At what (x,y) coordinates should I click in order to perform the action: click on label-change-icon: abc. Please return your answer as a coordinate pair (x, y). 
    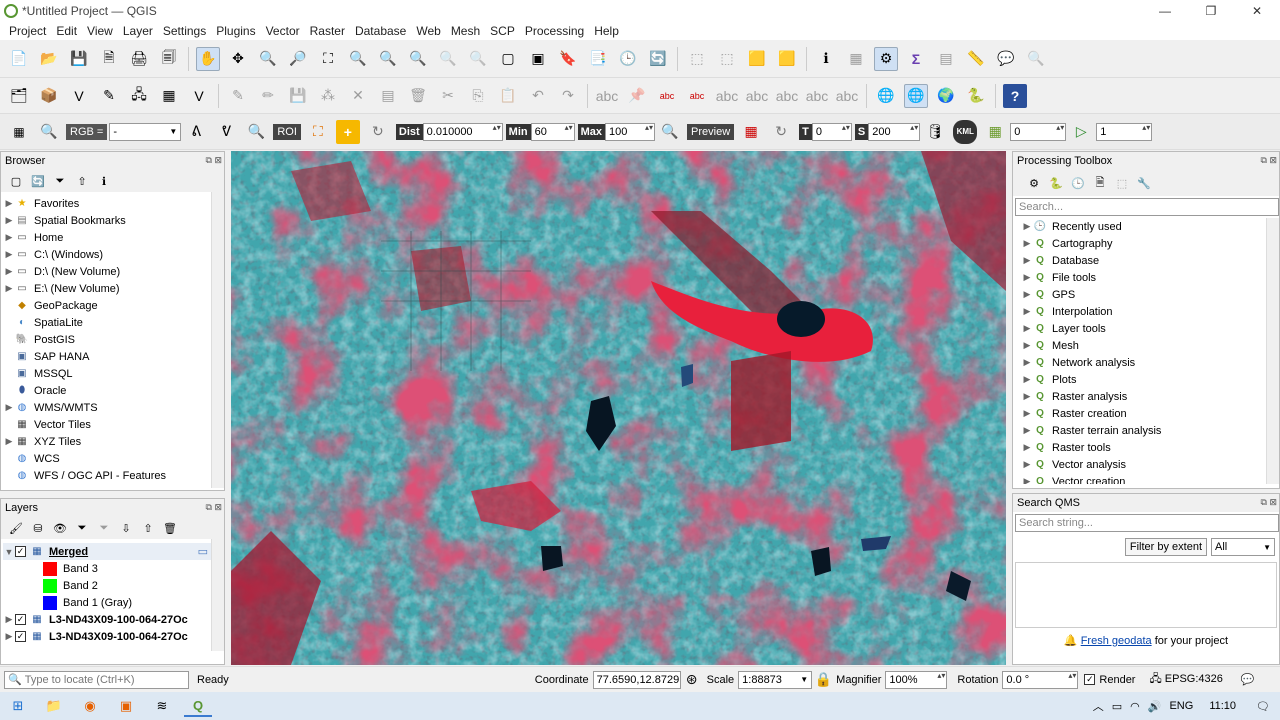
    Looking at the image, I should click on (787, 96).